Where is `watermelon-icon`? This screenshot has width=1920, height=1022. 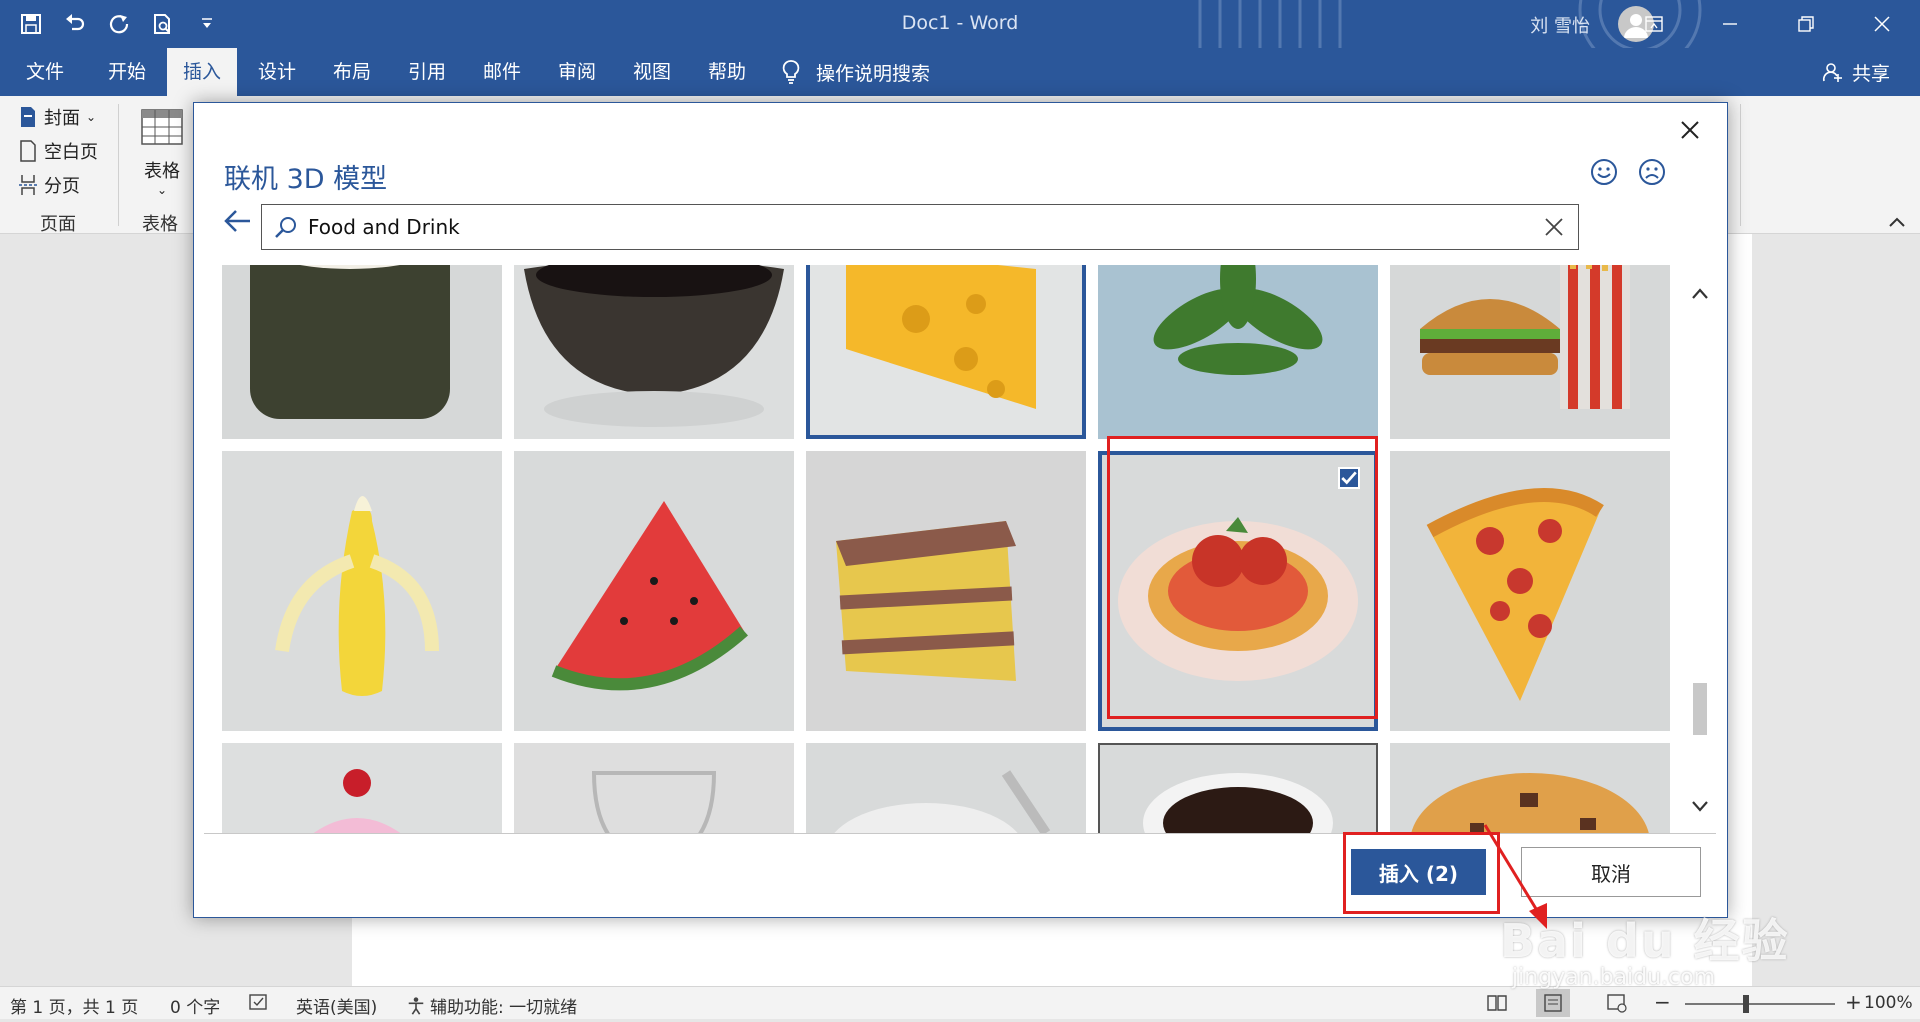
watermelon-icon is located at coordinates (654, 591).